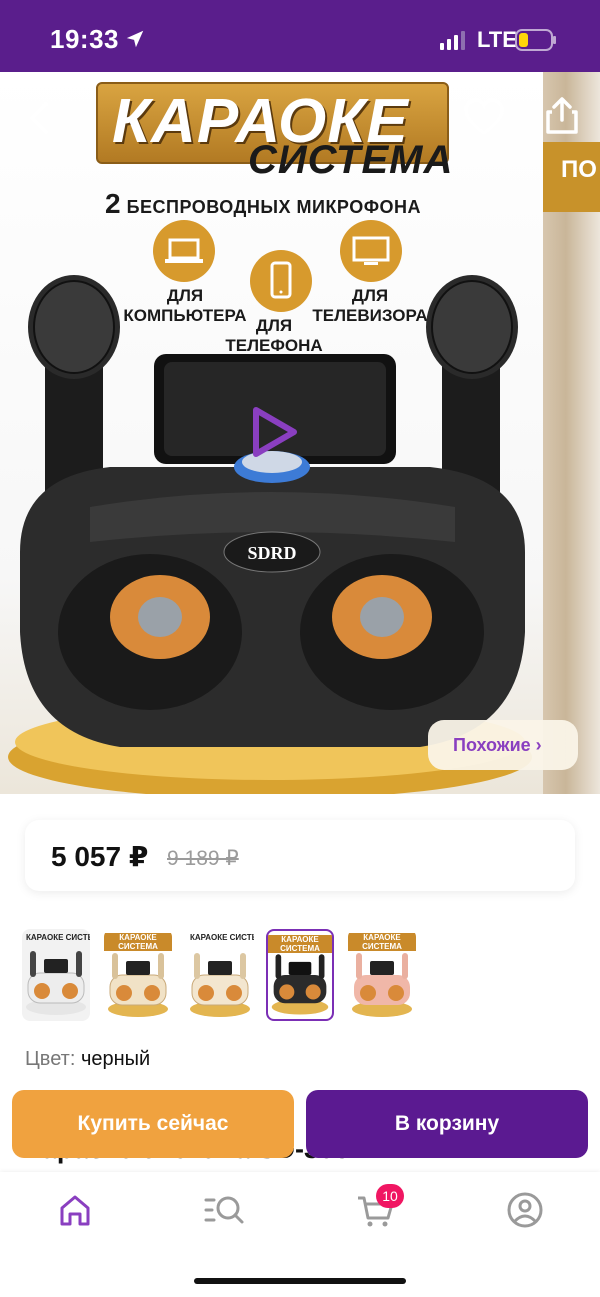 The width and height of the screenshot is (600, 1297). I want to click on similar-products-button: Похожие ›, so click(503, 745).